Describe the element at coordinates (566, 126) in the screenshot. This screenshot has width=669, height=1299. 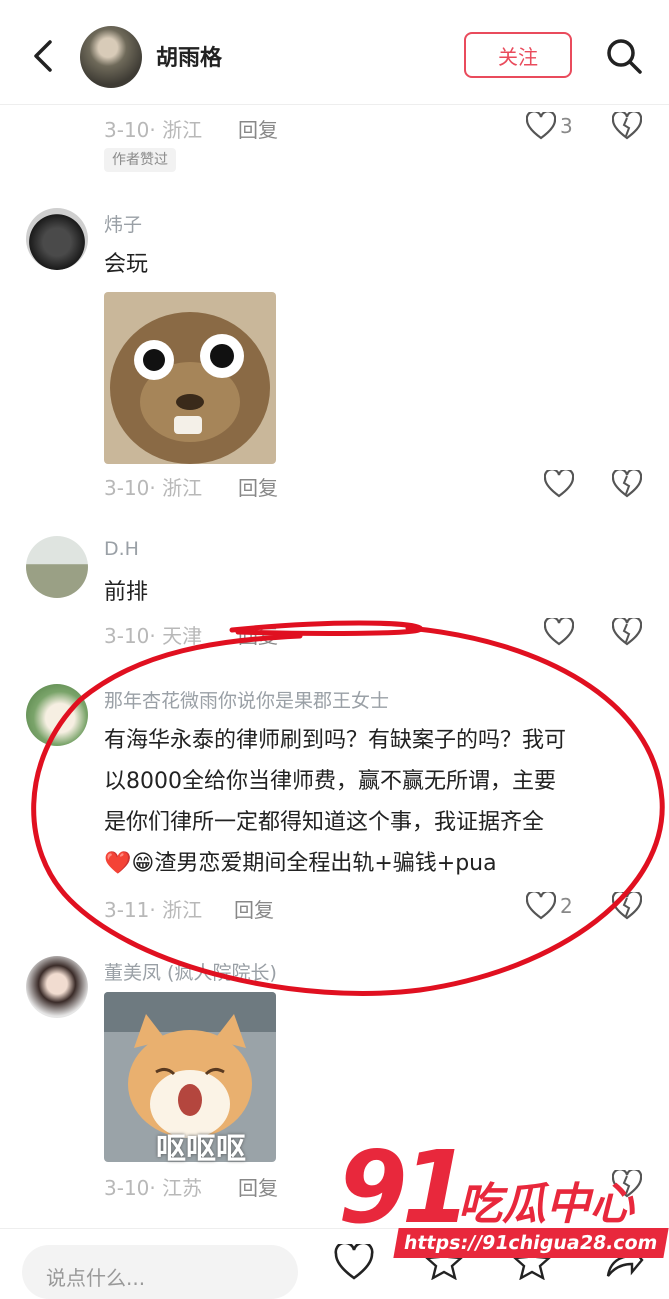
I see `like-count: 3` at that location.